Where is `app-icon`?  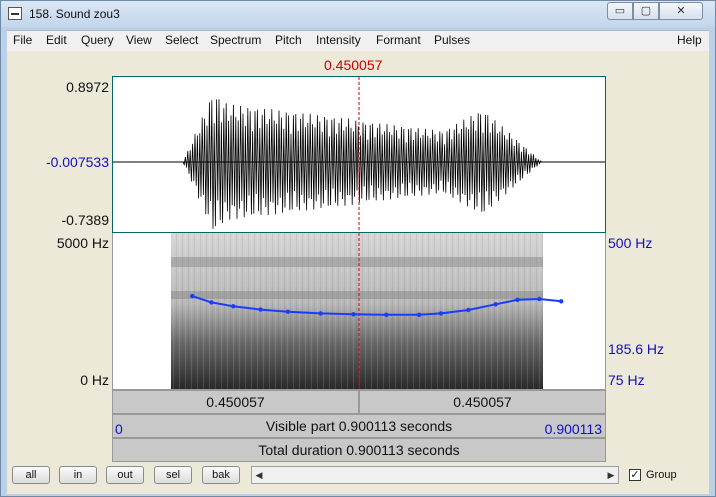 app-icon is located at coordinates (15, 13).